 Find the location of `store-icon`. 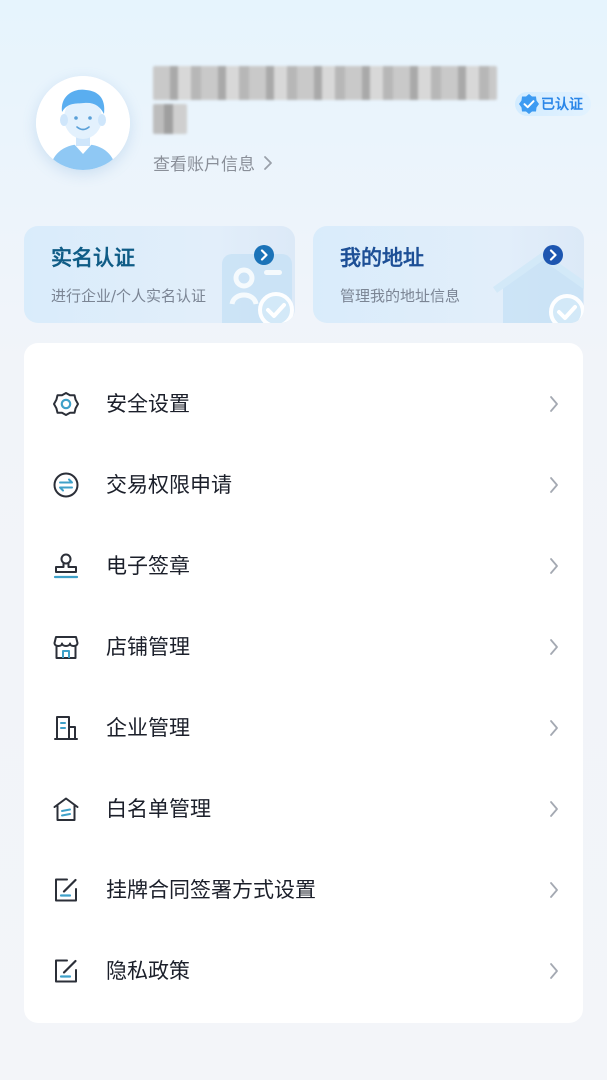

store-icon is located at coordinates (66, 647).